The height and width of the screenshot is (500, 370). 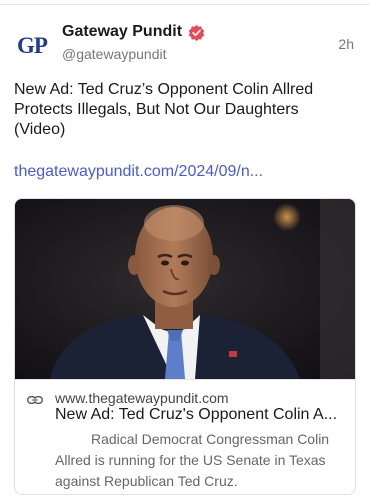 I want to click on avatar: GP, so click(x=32, y=46).